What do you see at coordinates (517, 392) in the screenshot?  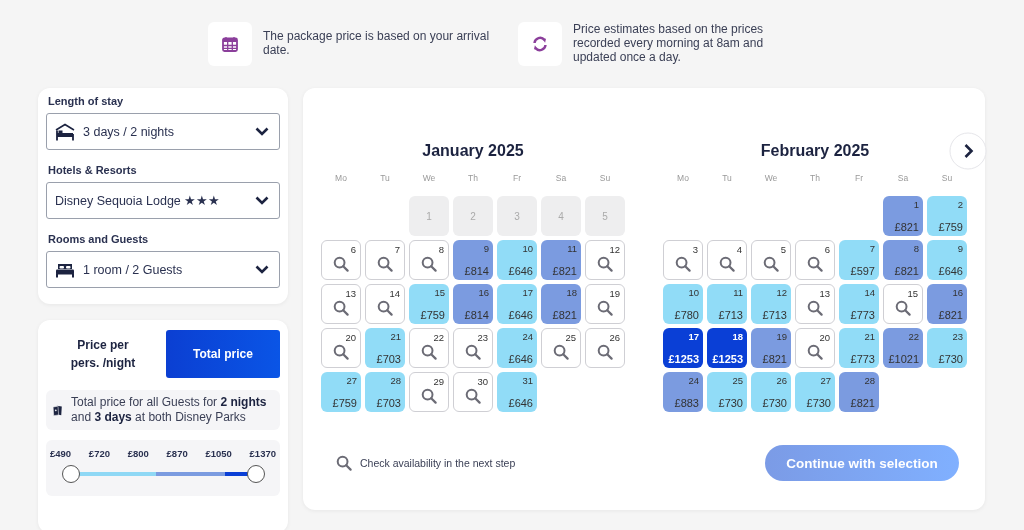 I see `day-cell: 31 £646` at bounding box center [517, 392].